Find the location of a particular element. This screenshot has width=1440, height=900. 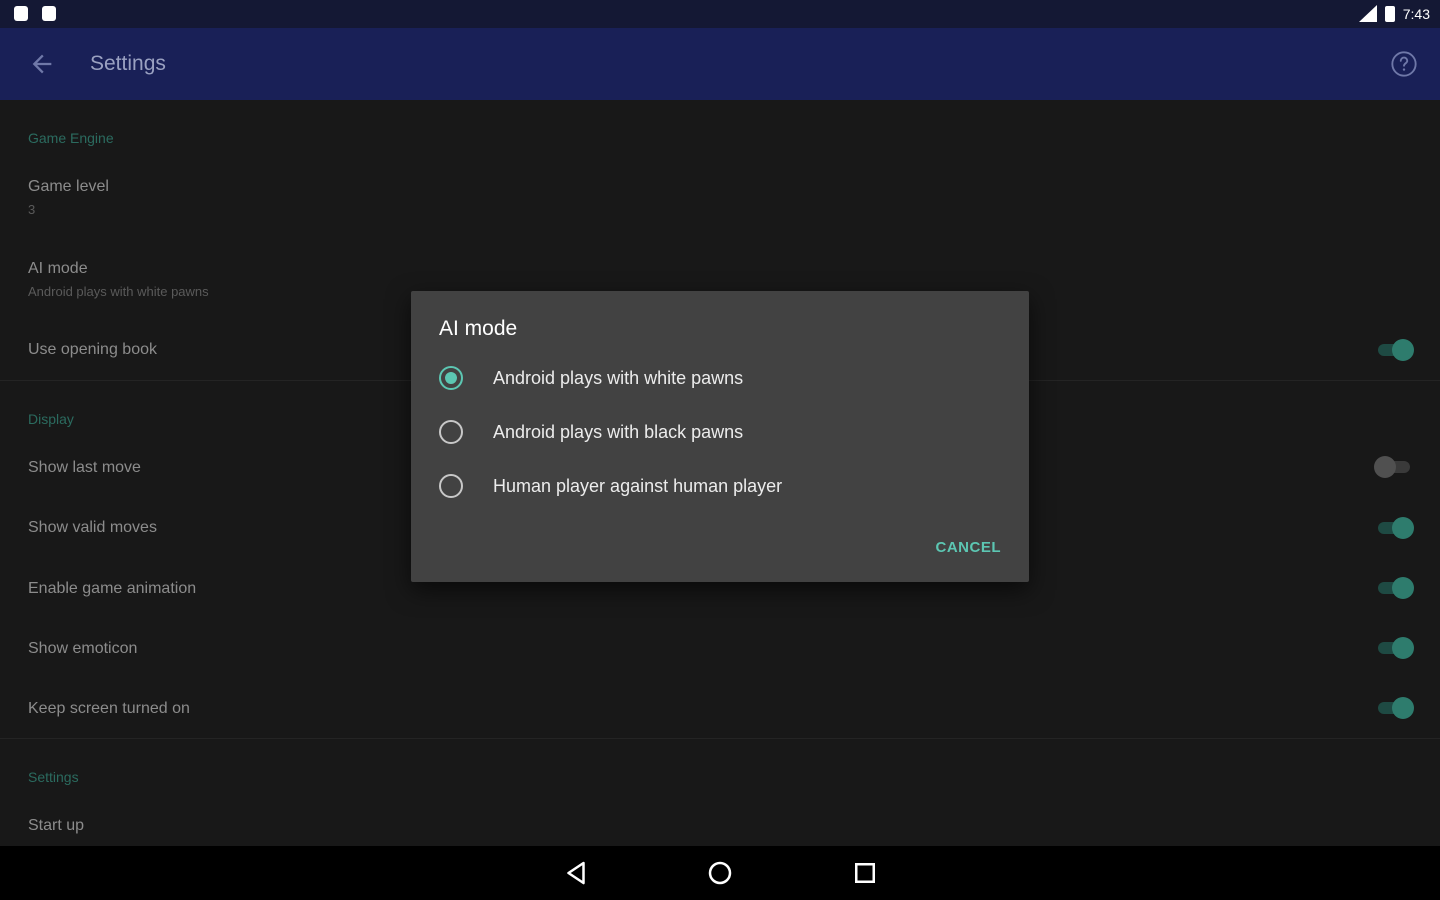

option-label: Android plays with white pawns is located at coordinates (618, 378).